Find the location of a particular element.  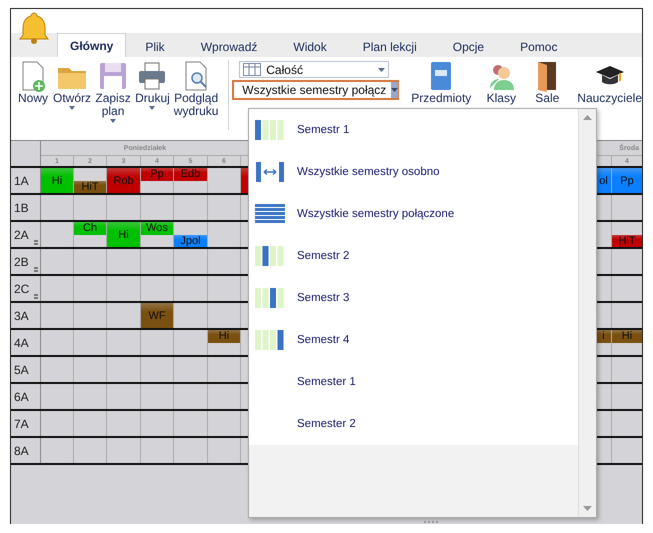

toolbar-button: Otwórz is located at coordinates (72, 85).